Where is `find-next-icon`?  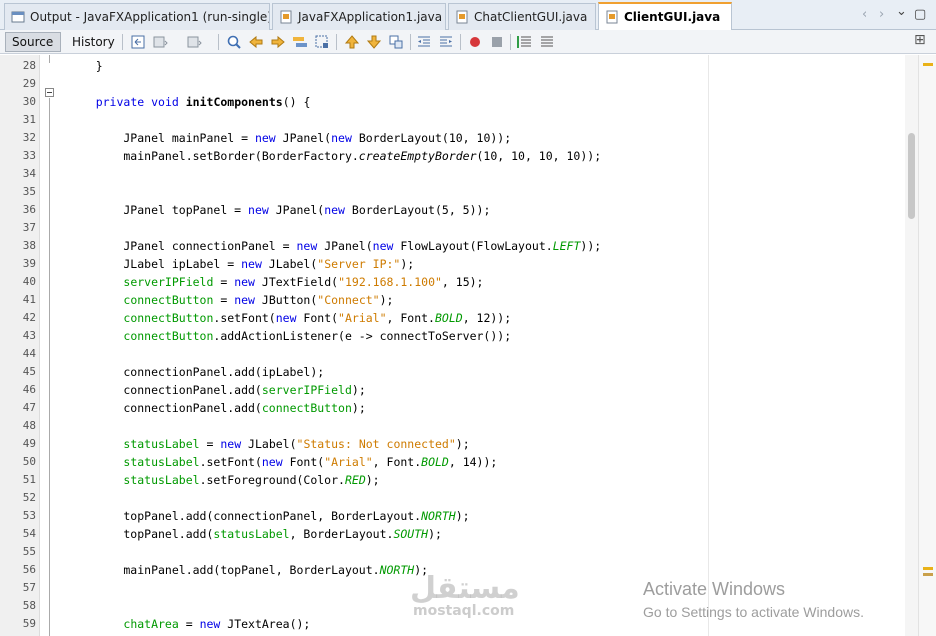
find-next-icon is located at coordinates (278, 42).